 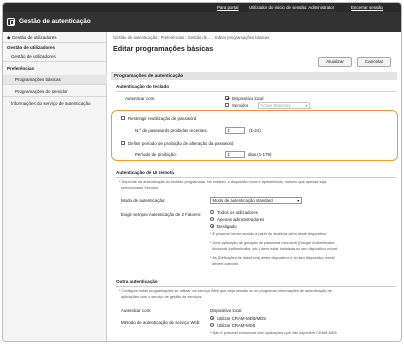 What do you see at coordinates (140, 98) in the screenshot?
I see `auth-with-label: Autenticar com:` at bounding box center [140, 98].